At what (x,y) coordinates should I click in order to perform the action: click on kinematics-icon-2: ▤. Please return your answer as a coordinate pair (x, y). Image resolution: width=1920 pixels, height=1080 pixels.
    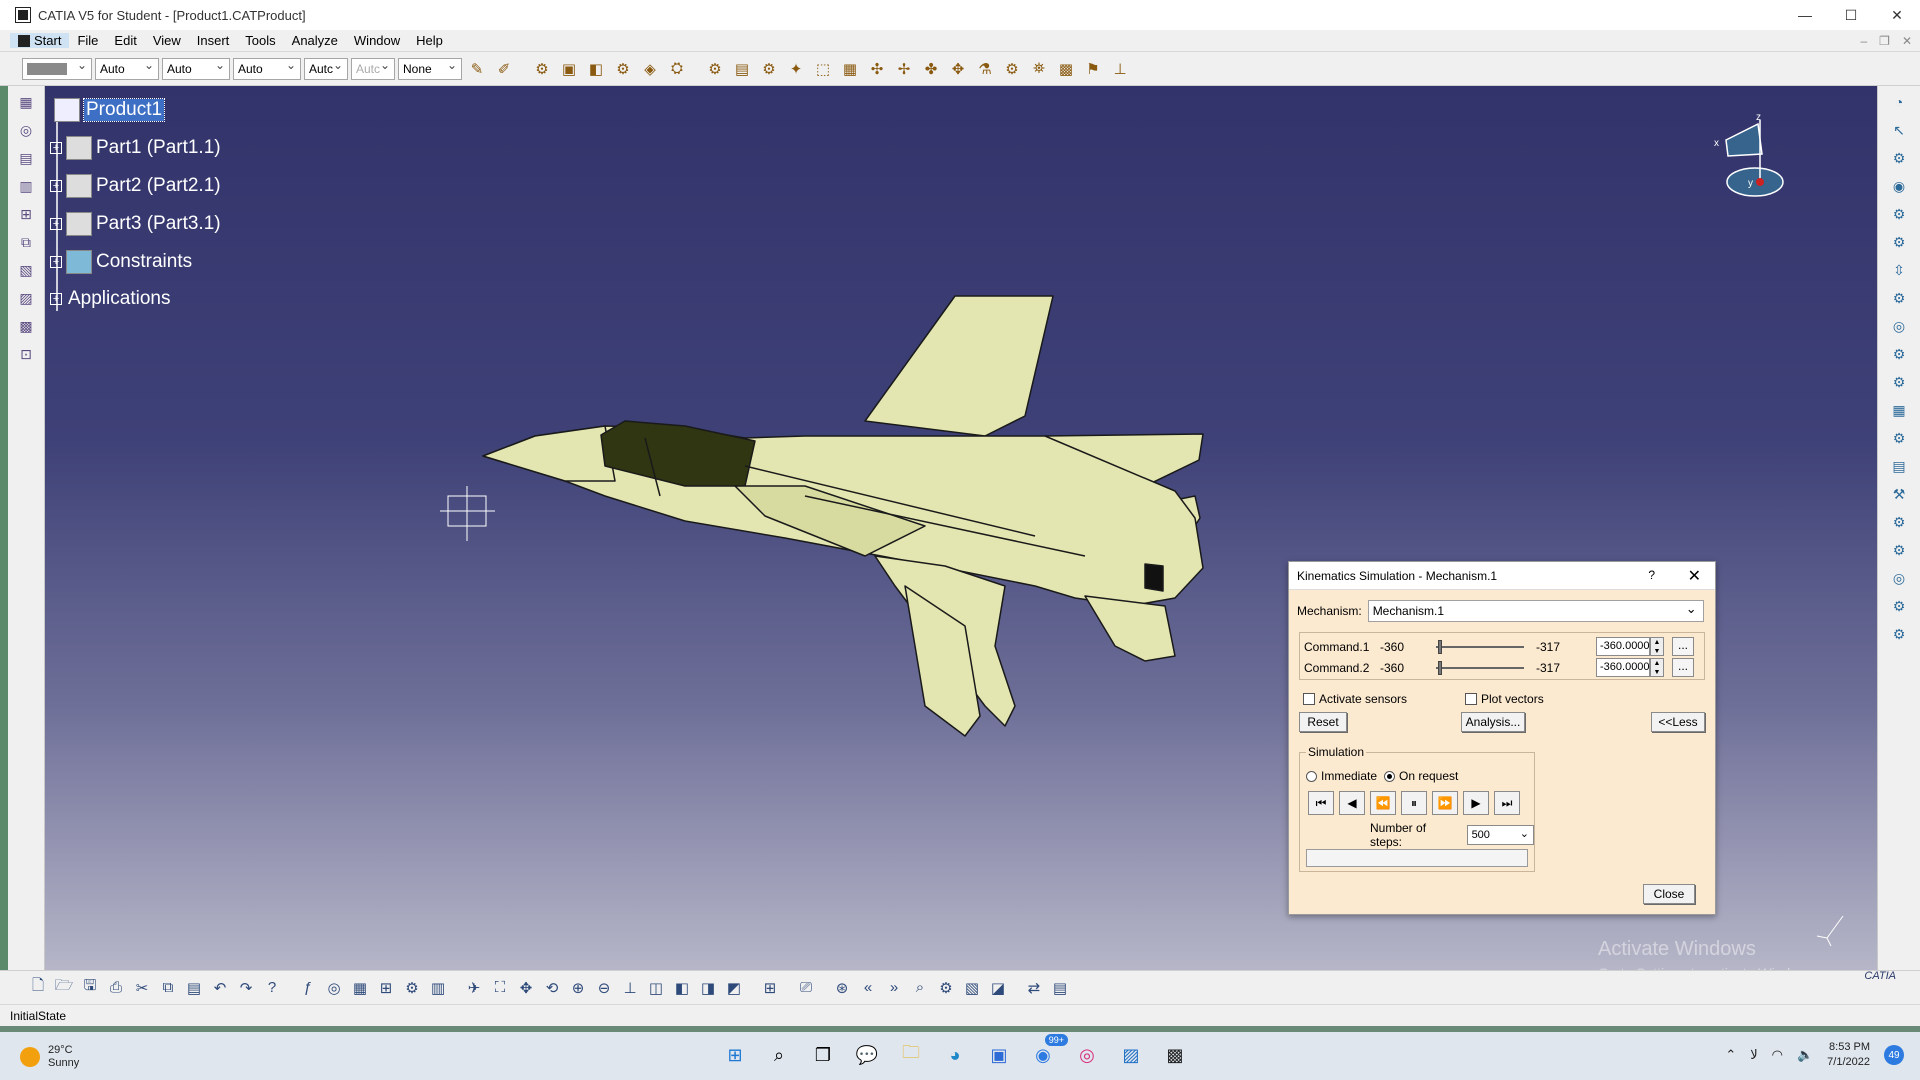
    Looking at the image, I should click on (742, 69).